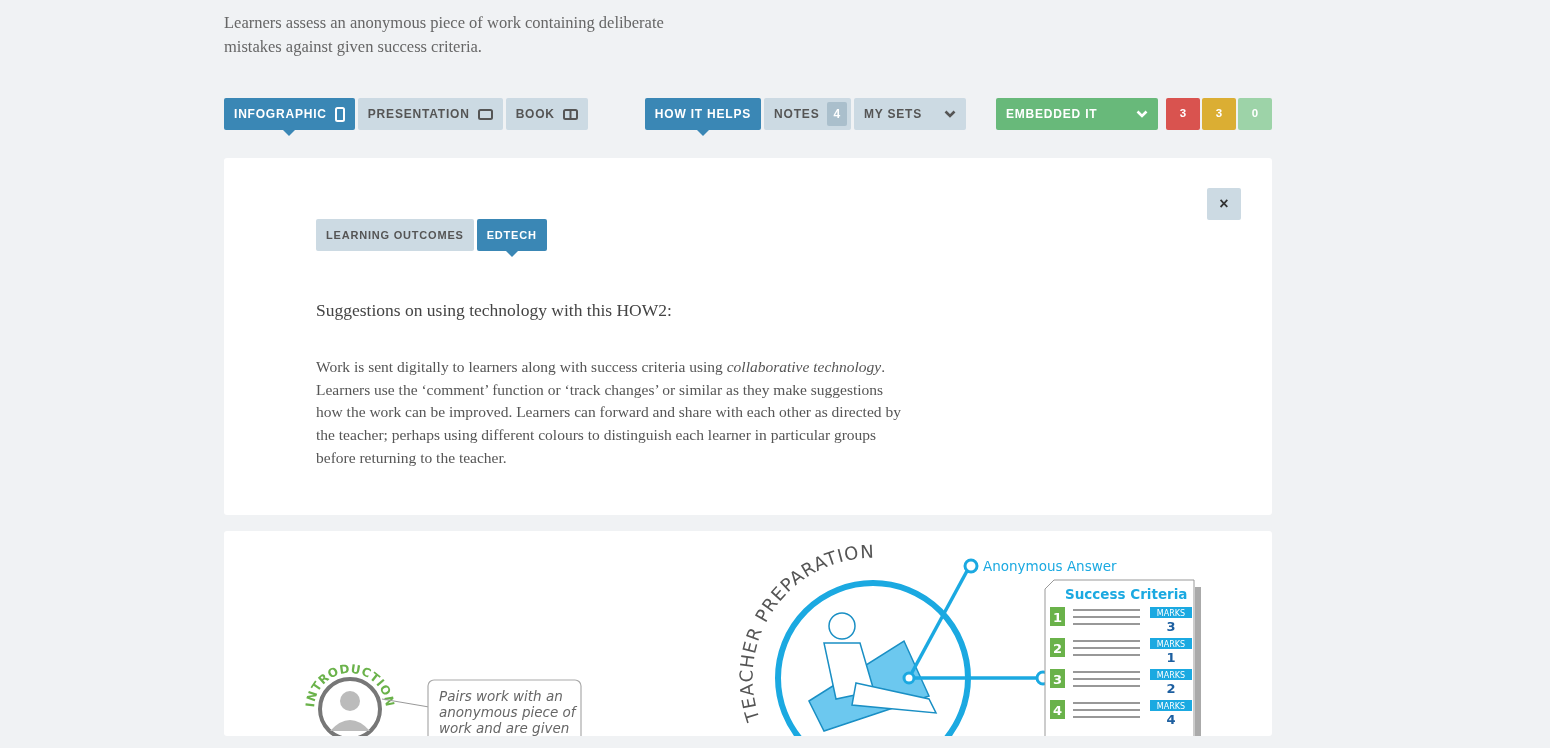 The image size is (1550, 748). What do you see at coordinates (1077, 114) in the screenshot?
I see `embed-dropdown: EMBEDDED IT` at bounding box center [1077, 114].